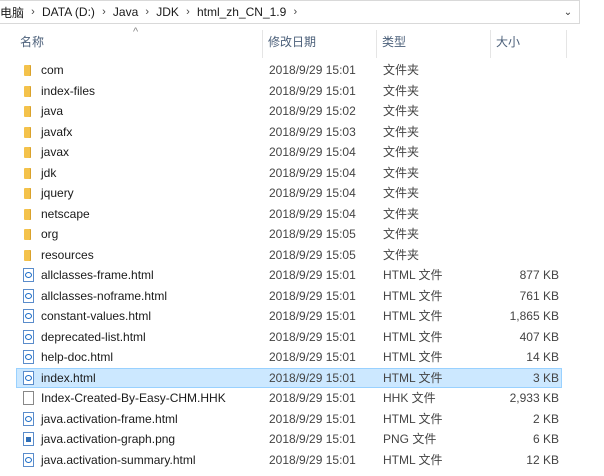 The image size is (604, 476). I want to click on file-name: jquery, so click(57, 193).